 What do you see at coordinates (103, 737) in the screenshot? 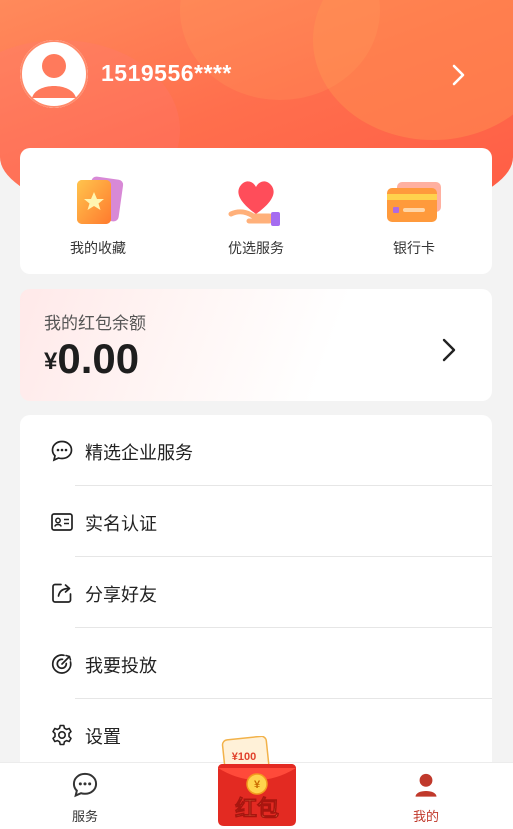
I see `menu-item-label: 设置` at bounding box center [103, 737].